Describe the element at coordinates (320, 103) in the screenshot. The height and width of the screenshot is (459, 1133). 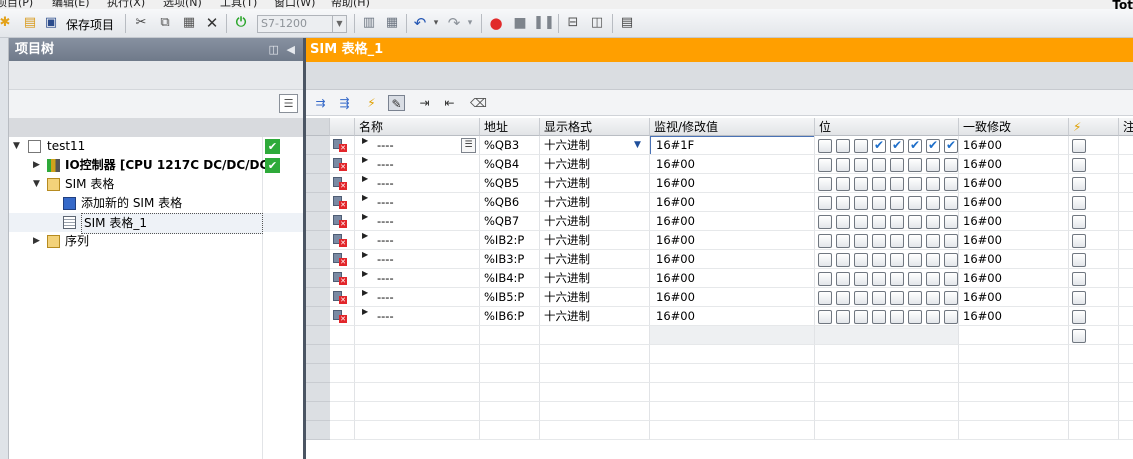
I see `insert-row-icon: ⇉` at that location.